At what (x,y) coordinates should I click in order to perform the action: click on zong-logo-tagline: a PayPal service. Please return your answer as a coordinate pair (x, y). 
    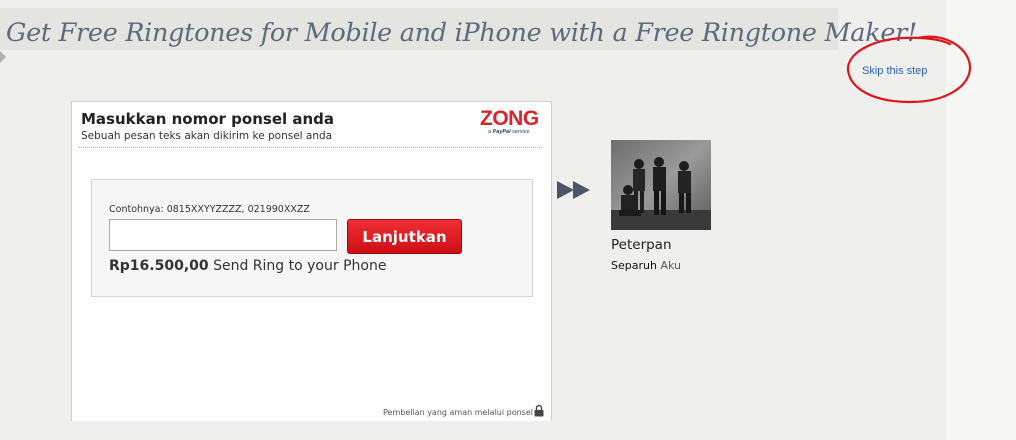
    Looking at the image, I should click on (509, 132).